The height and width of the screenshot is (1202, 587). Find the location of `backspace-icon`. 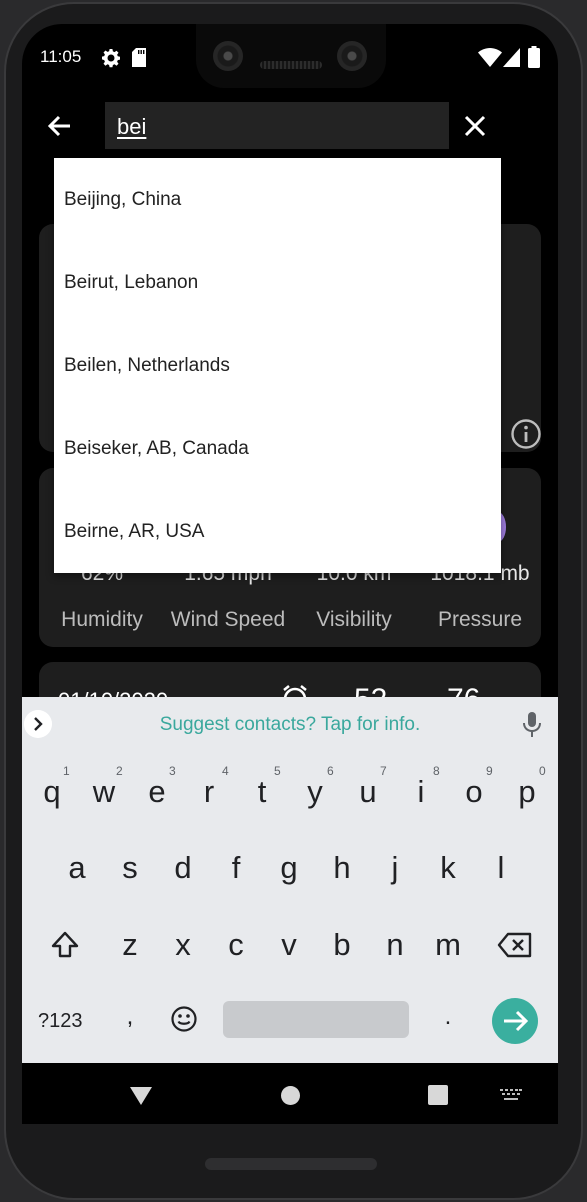

backspace-icon is located at coordinates (515, 945).